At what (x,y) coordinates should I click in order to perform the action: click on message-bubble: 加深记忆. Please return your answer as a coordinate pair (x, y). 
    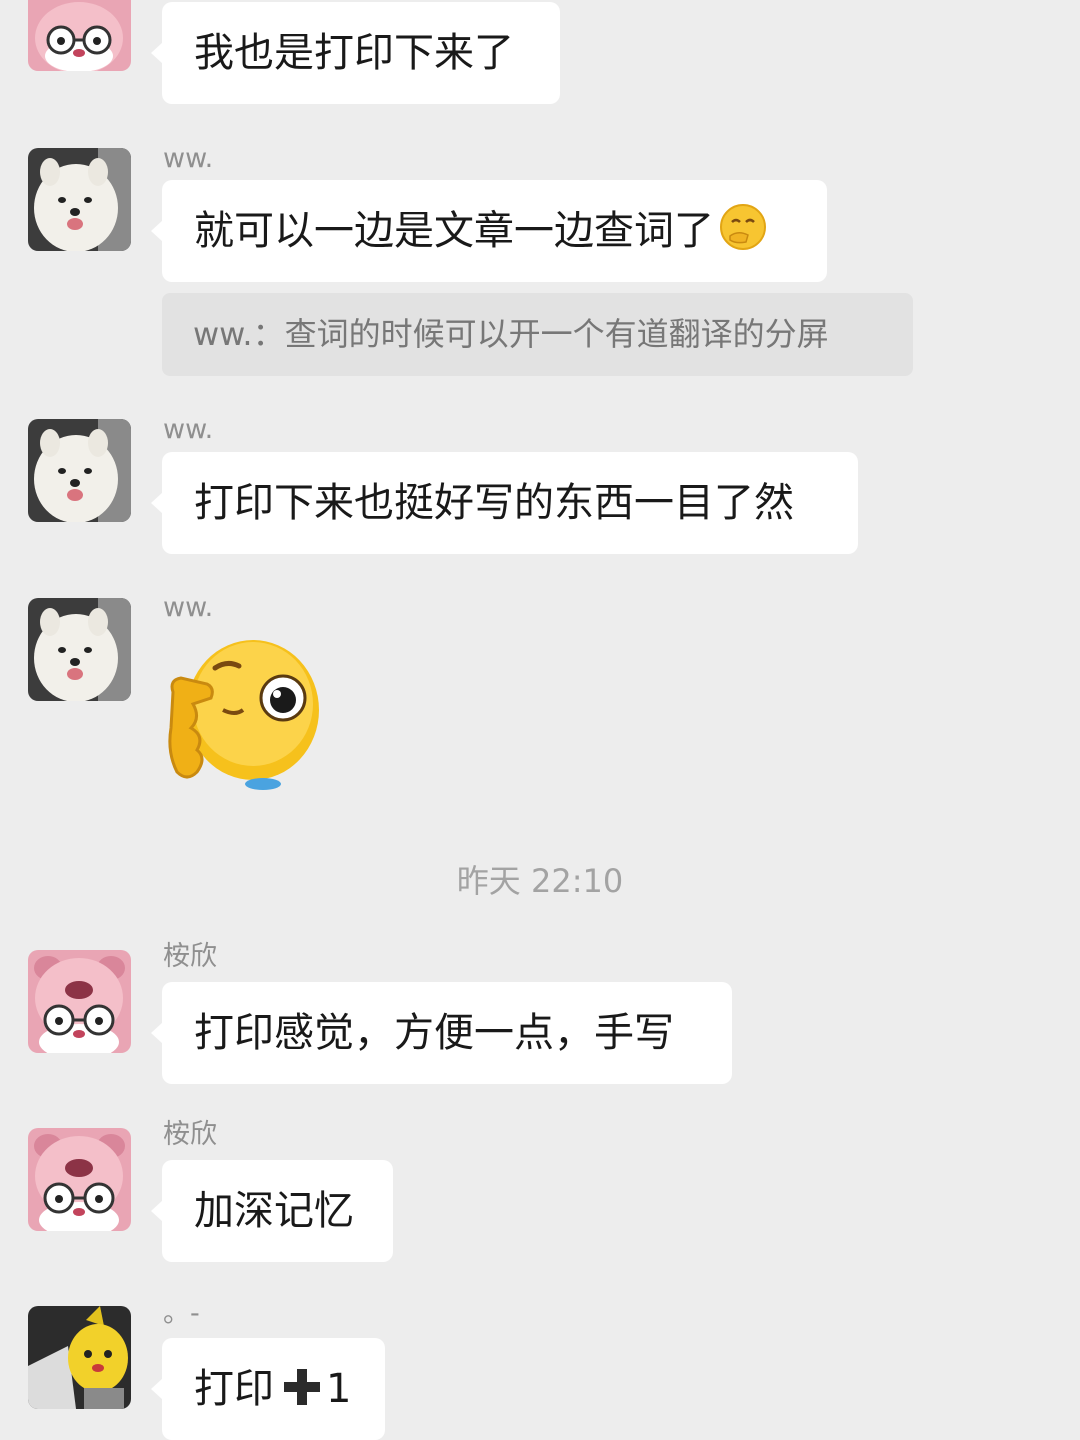
    Looking at the image, I should click on (272, 1211).